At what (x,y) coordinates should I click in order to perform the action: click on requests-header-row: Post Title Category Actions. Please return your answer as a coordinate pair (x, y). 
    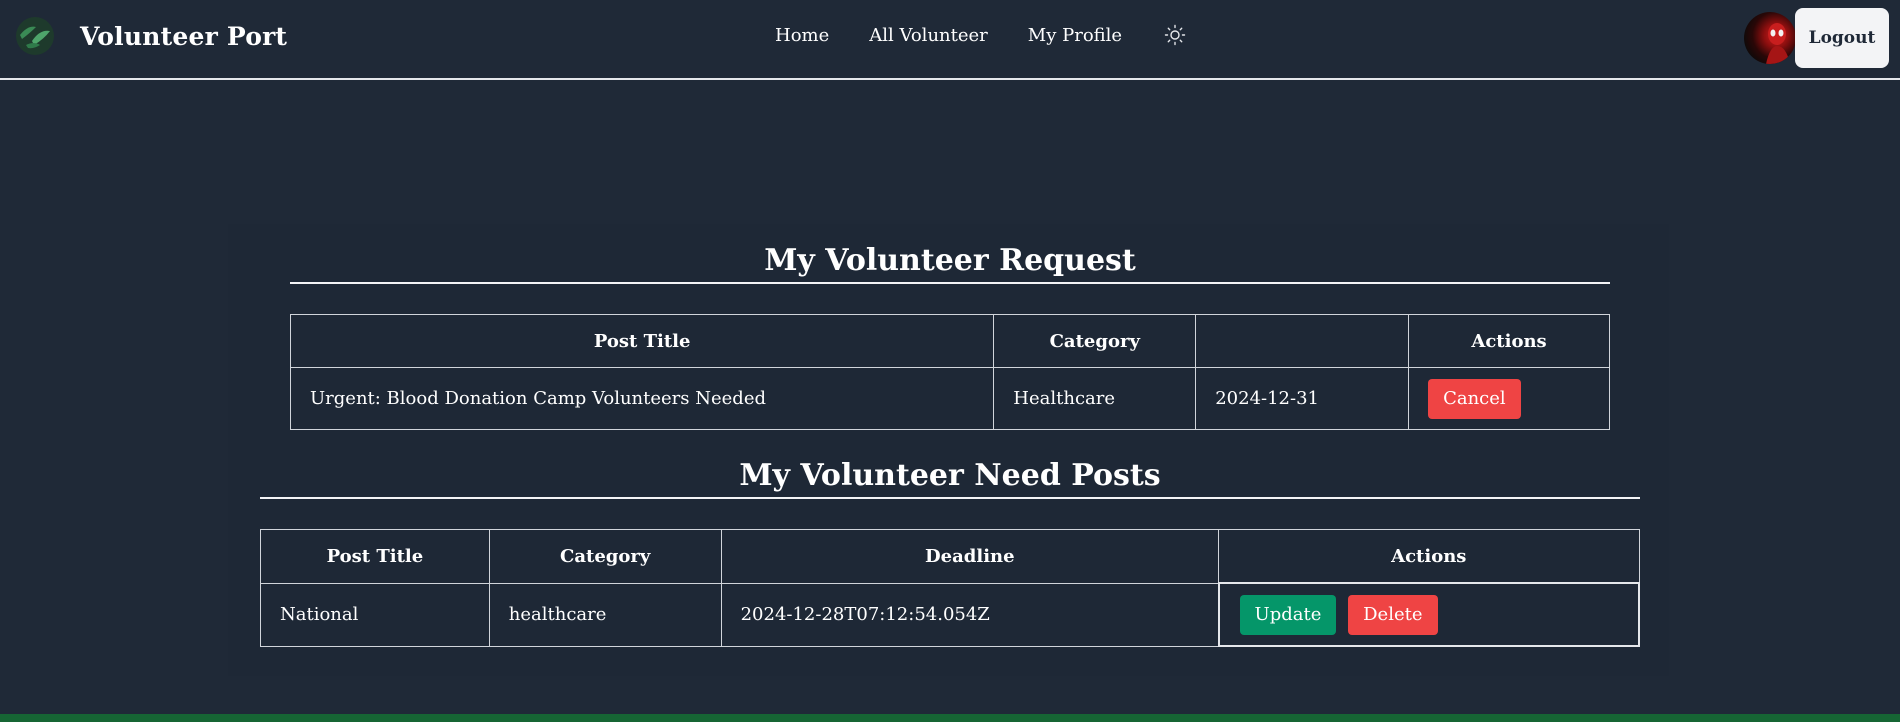
    Looking at the image, I should click on (949, 341).